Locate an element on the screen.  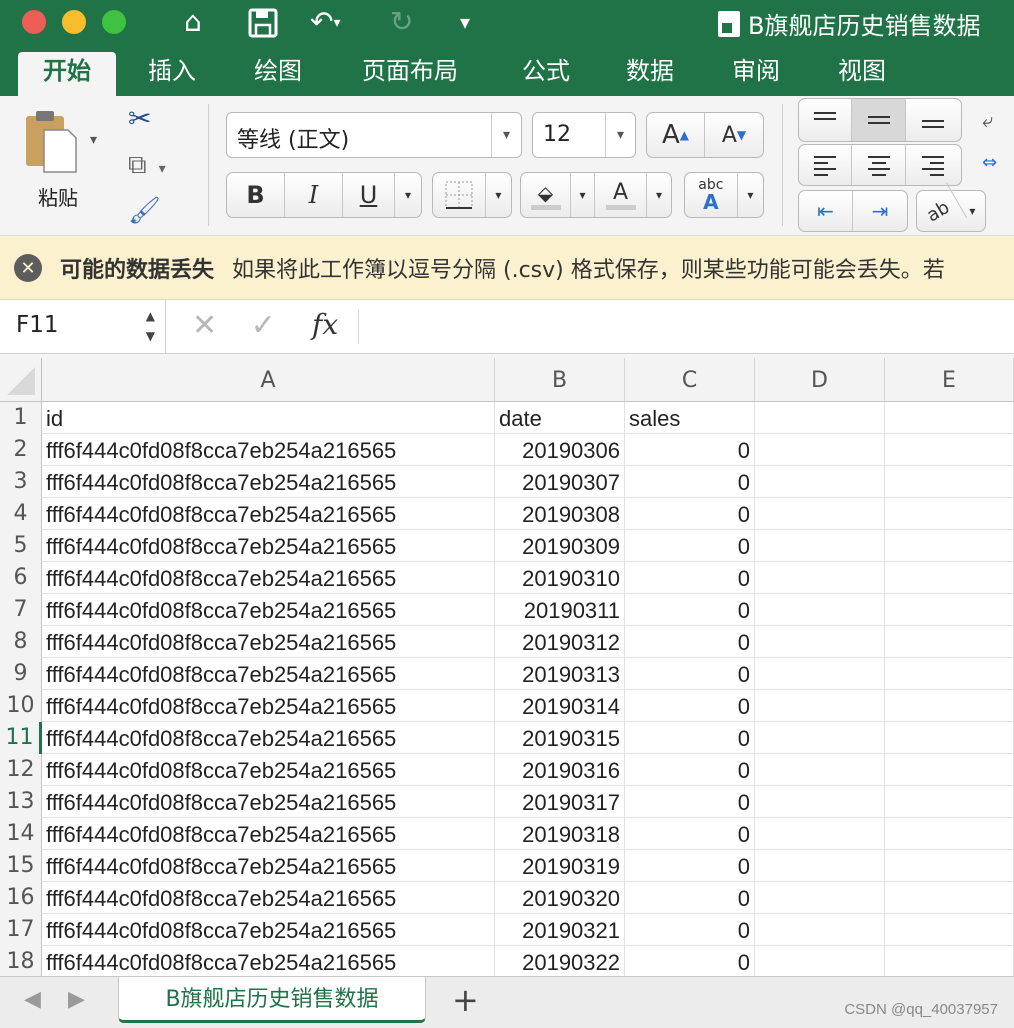
cell-date: date is located at coordinates (560, 418).